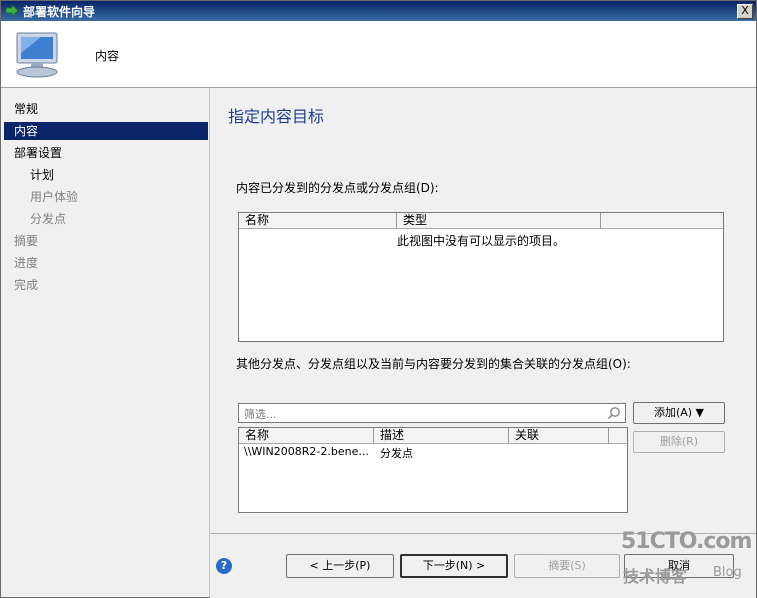 This screenshot has width=757, height=598. Describe the element at coordinates (26, 241) in the screenshot. I see `nav-item-summary: 摘要` at that location.